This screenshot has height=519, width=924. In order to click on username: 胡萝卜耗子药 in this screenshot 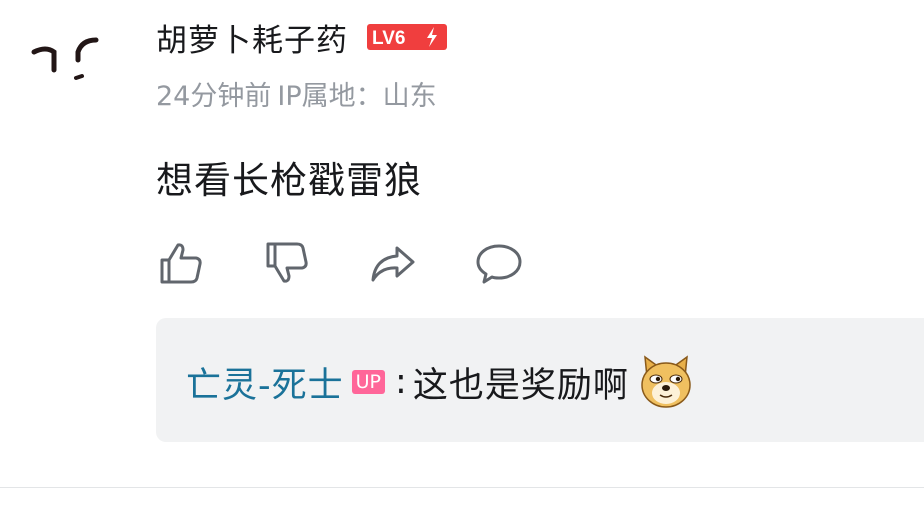, I will do `click(252, 37)`.